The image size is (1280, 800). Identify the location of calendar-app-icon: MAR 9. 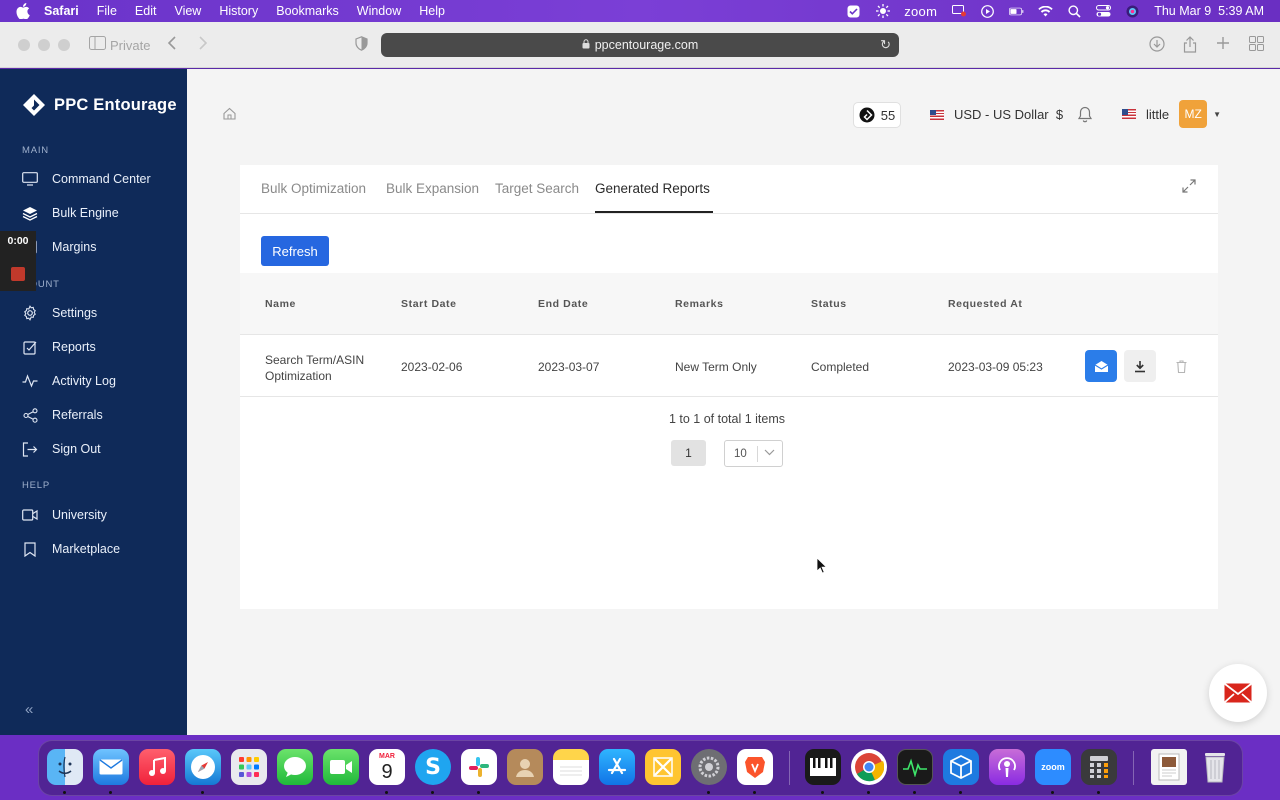
(387, 767).